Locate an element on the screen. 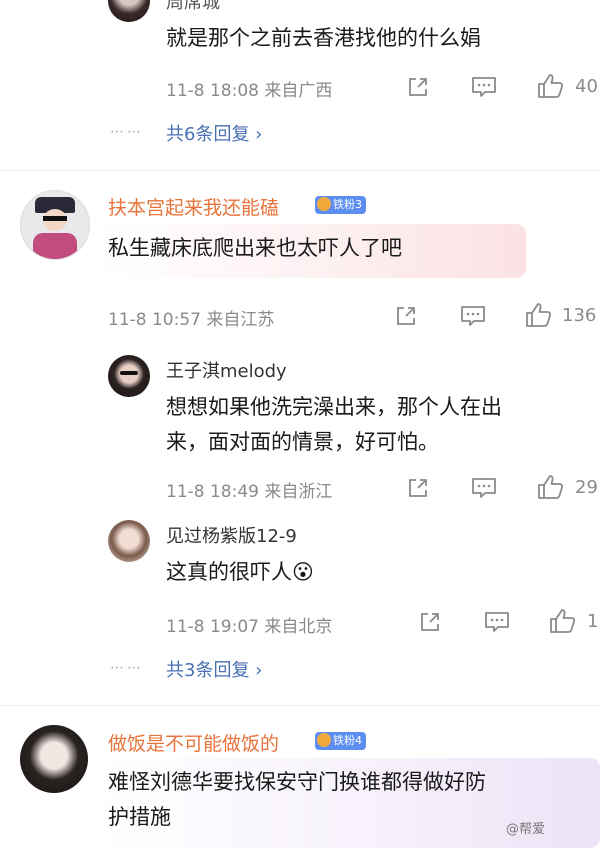 The width and height of the screenshot is (600, 848). more-replies-link: 共6条回复 › is located at coordinates (214, 133).